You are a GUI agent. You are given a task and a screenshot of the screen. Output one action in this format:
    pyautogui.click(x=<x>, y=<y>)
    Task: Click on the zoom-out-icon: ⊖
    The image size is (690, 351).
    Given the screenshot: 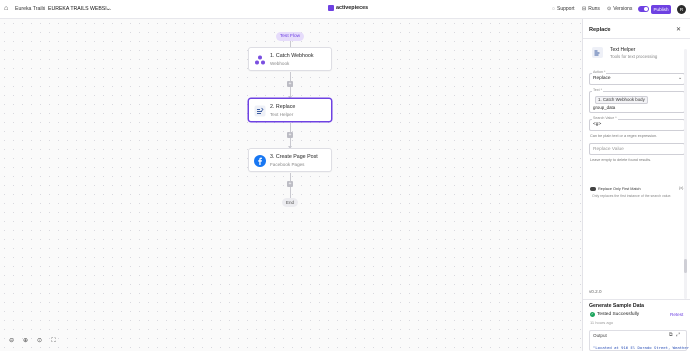 What is the action you would take?
    pyautogui.click(x=11, y=341)
    